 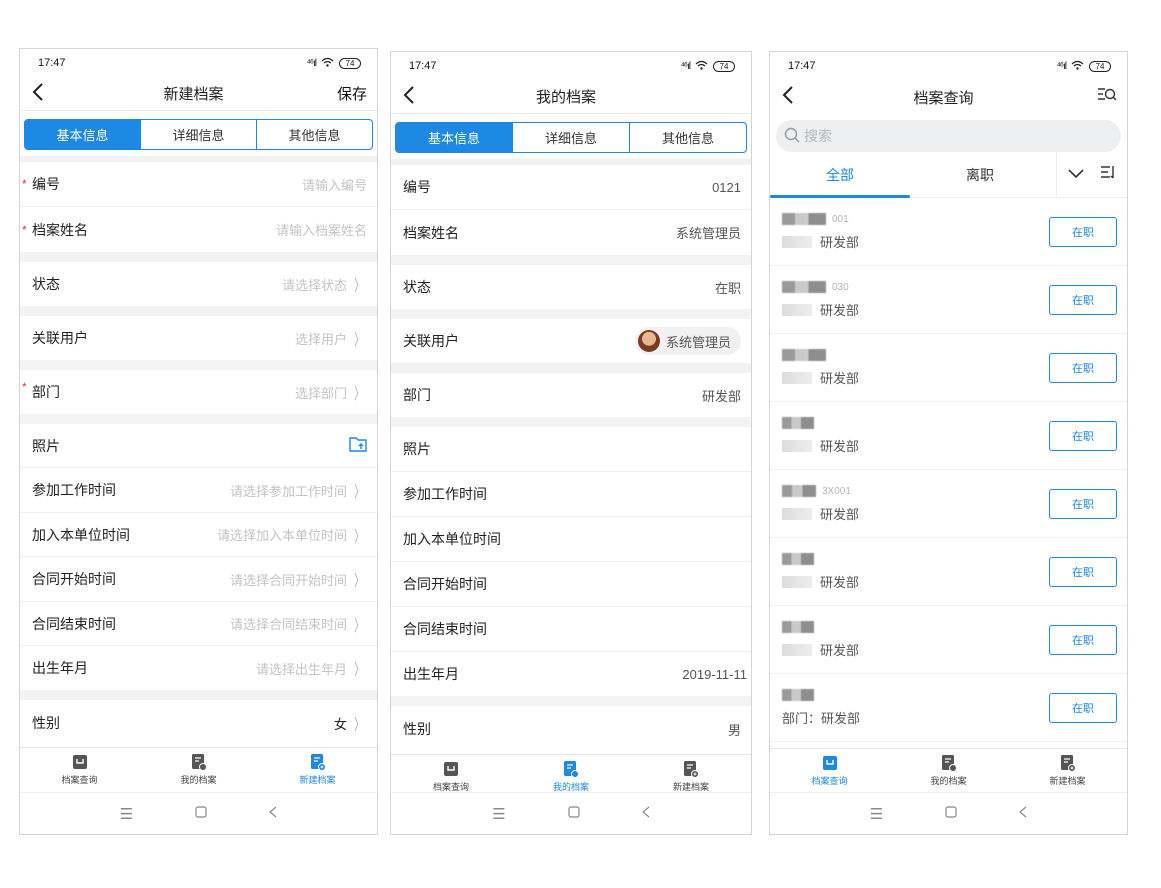 What do you see at coordinates (1099, 97) in the screenshot?
I see `search-list-icon` at bounding box center [1099, 97].